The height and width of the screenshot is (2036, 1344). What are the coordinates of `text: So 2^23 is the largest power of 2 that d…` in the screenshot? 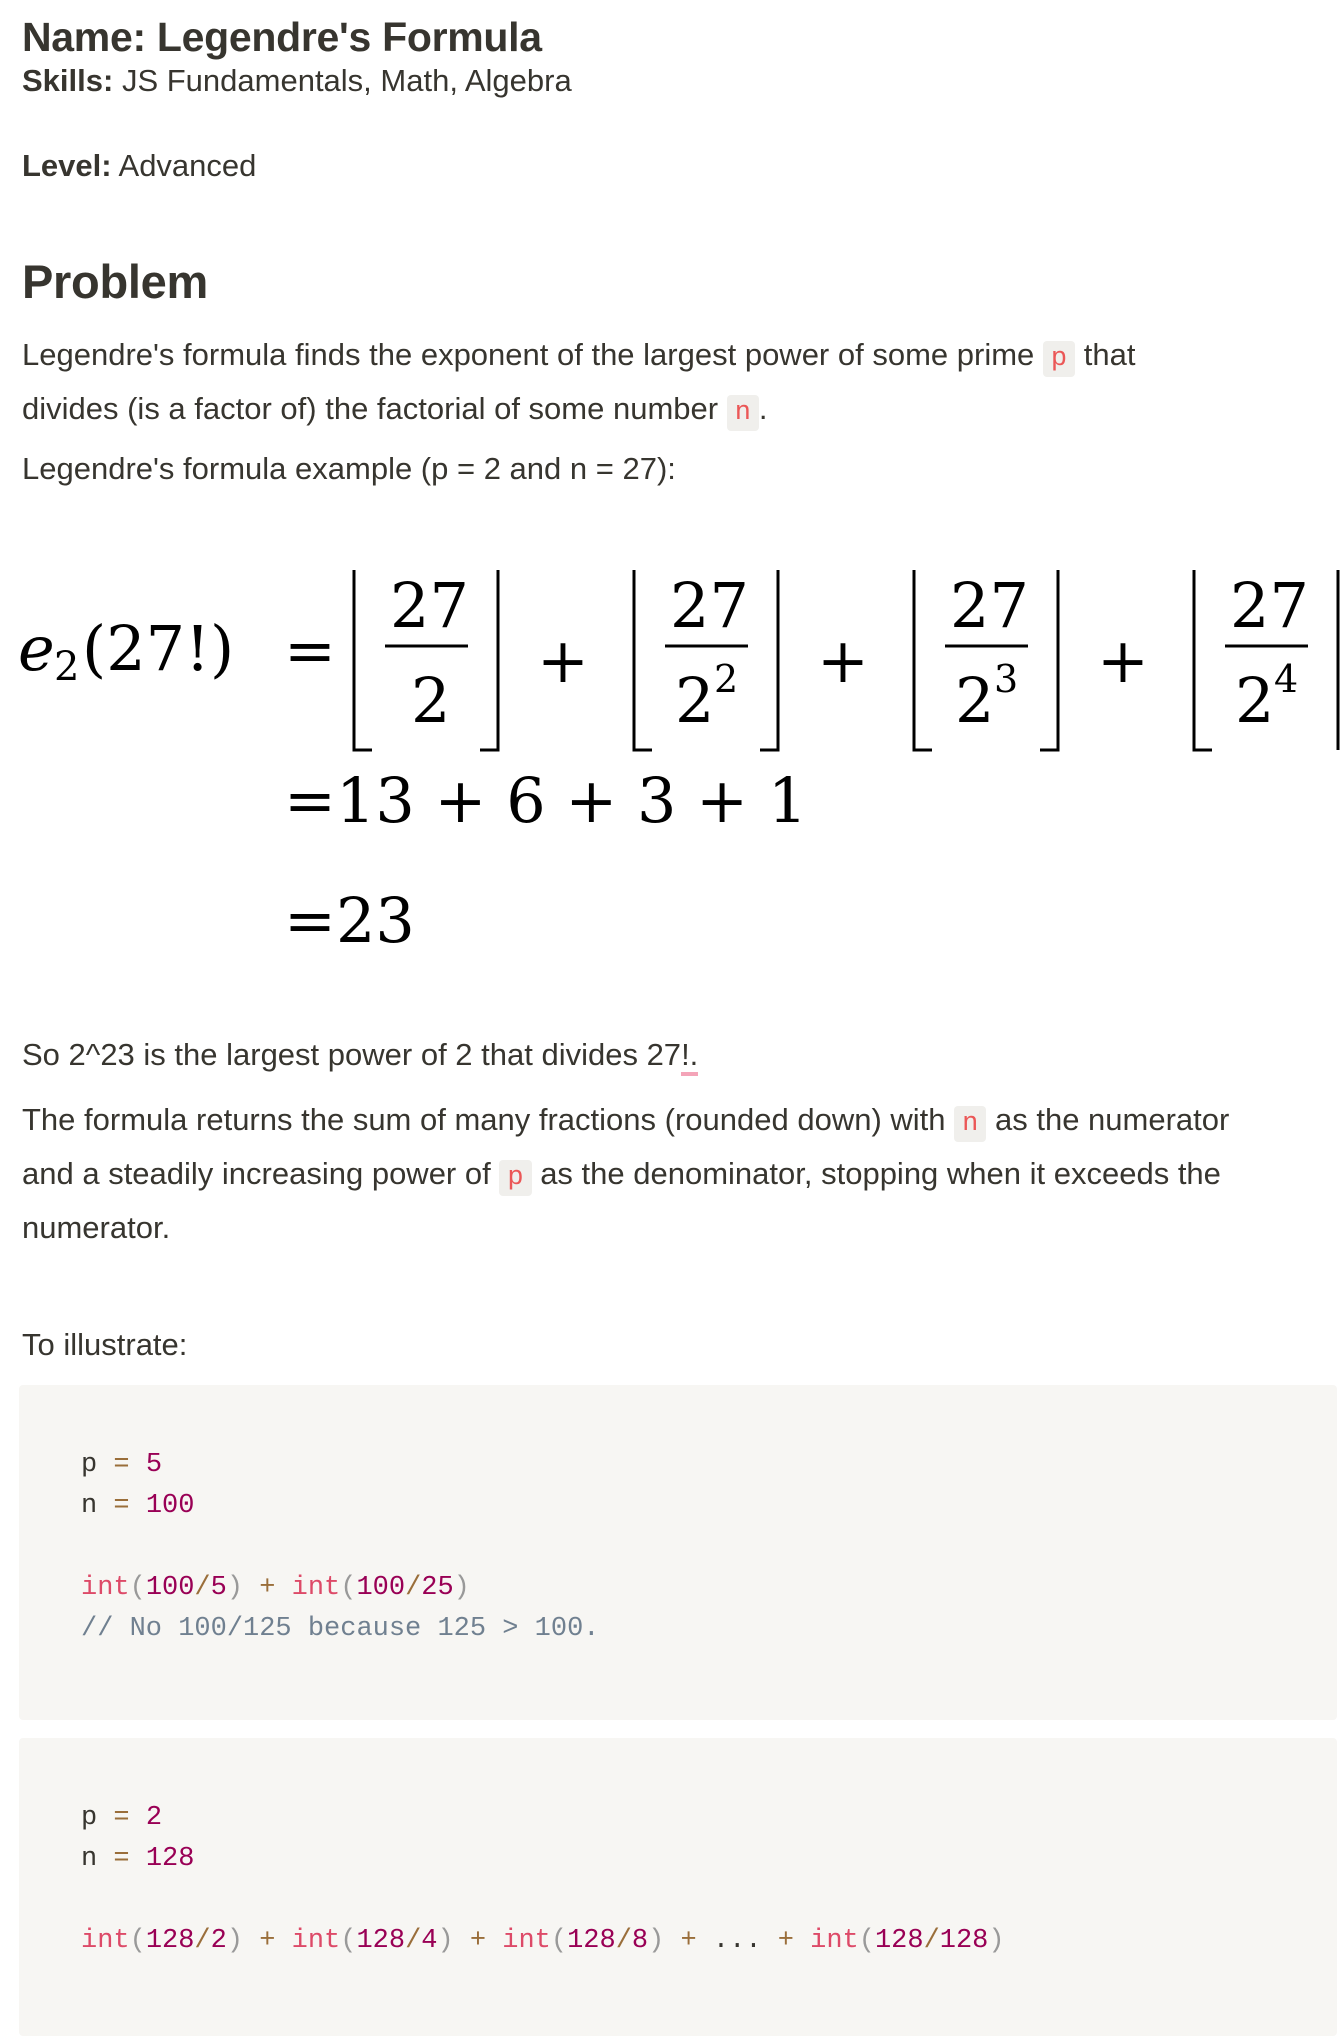 It's located at (352, 1054).